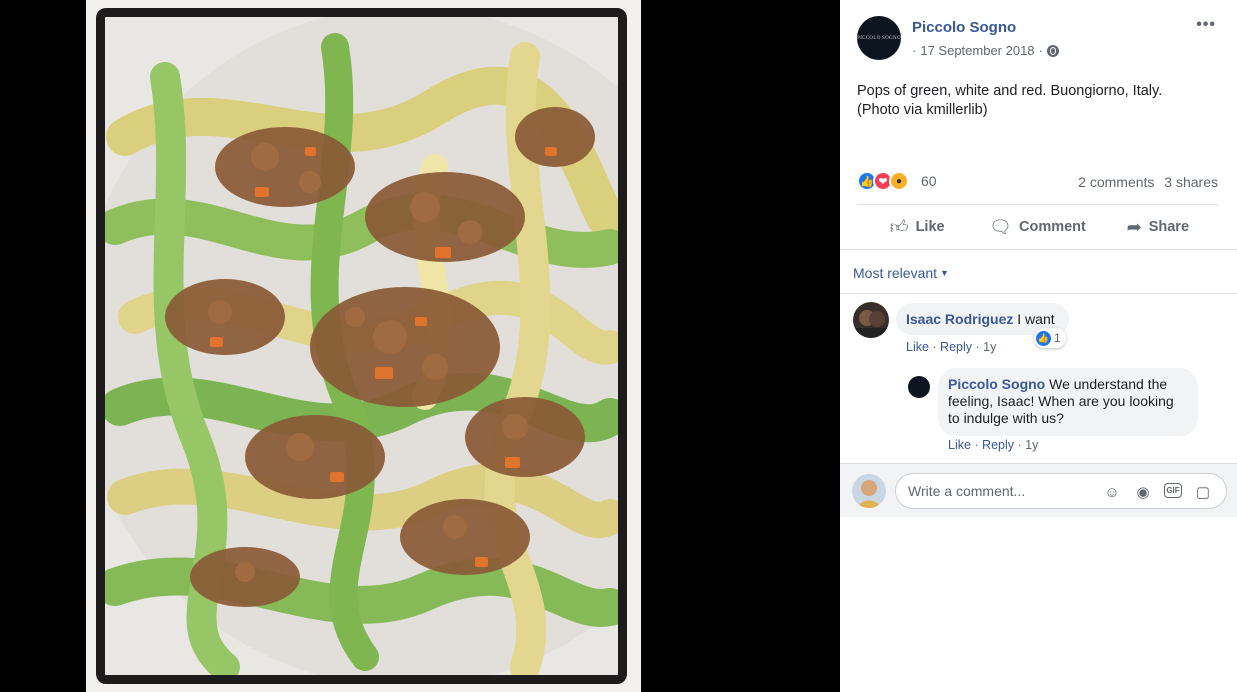 This screenshot has height=692, width=1237. I want to click on comment-sort-dropdown: Most relevant ▼, so click(901, 273).